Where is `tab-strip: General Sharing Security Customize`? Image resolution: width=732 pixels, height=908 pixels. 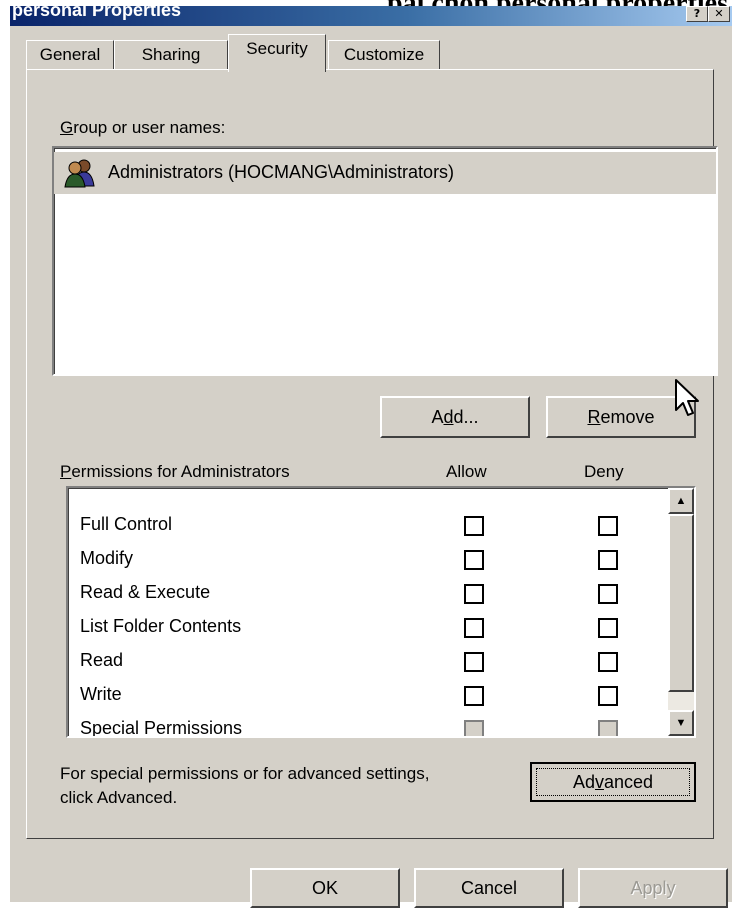 tab-strip: General Sharing Security Customize is located at coordinates (371, 53).